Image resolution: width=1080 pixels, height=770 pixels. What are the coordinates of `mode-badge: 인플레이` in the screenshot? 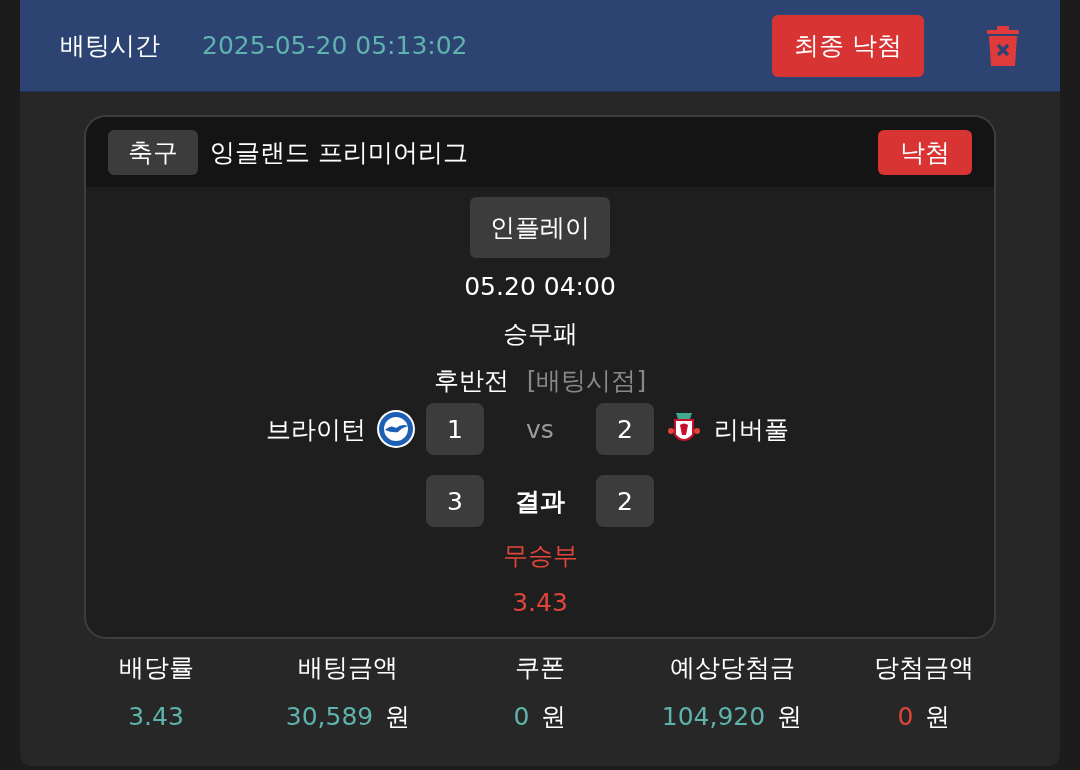 It's located at (540, 227).